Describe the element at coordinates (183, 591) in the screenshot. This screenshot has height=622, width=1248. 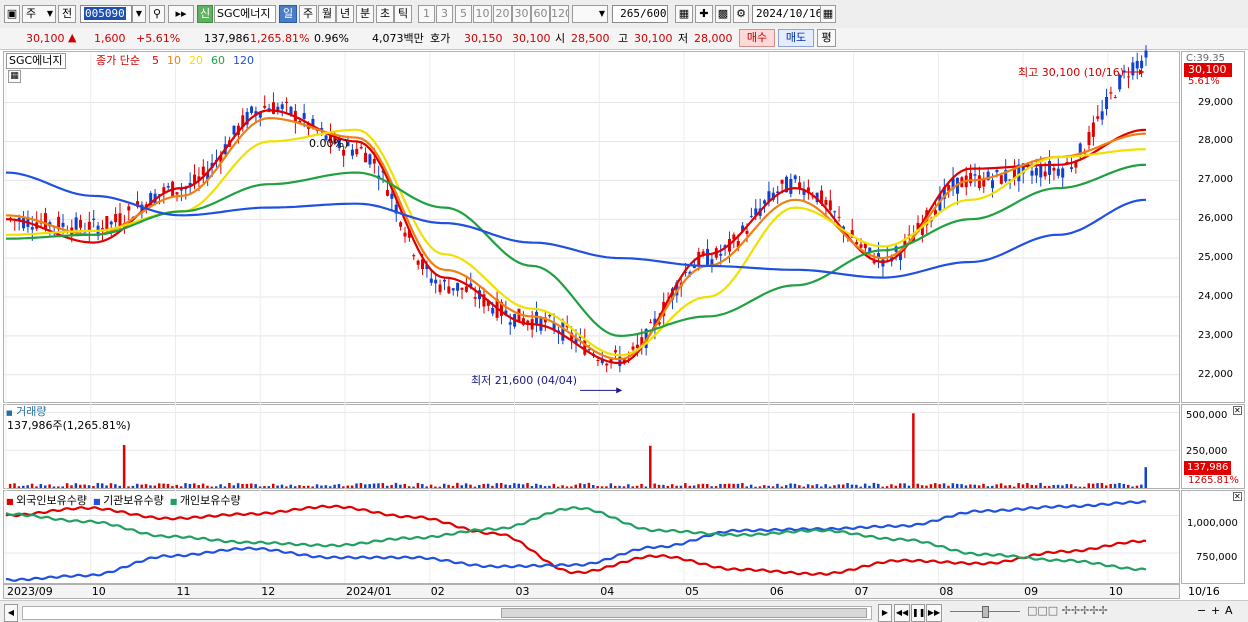
I see `x-axis-label-2: 11` at that location.